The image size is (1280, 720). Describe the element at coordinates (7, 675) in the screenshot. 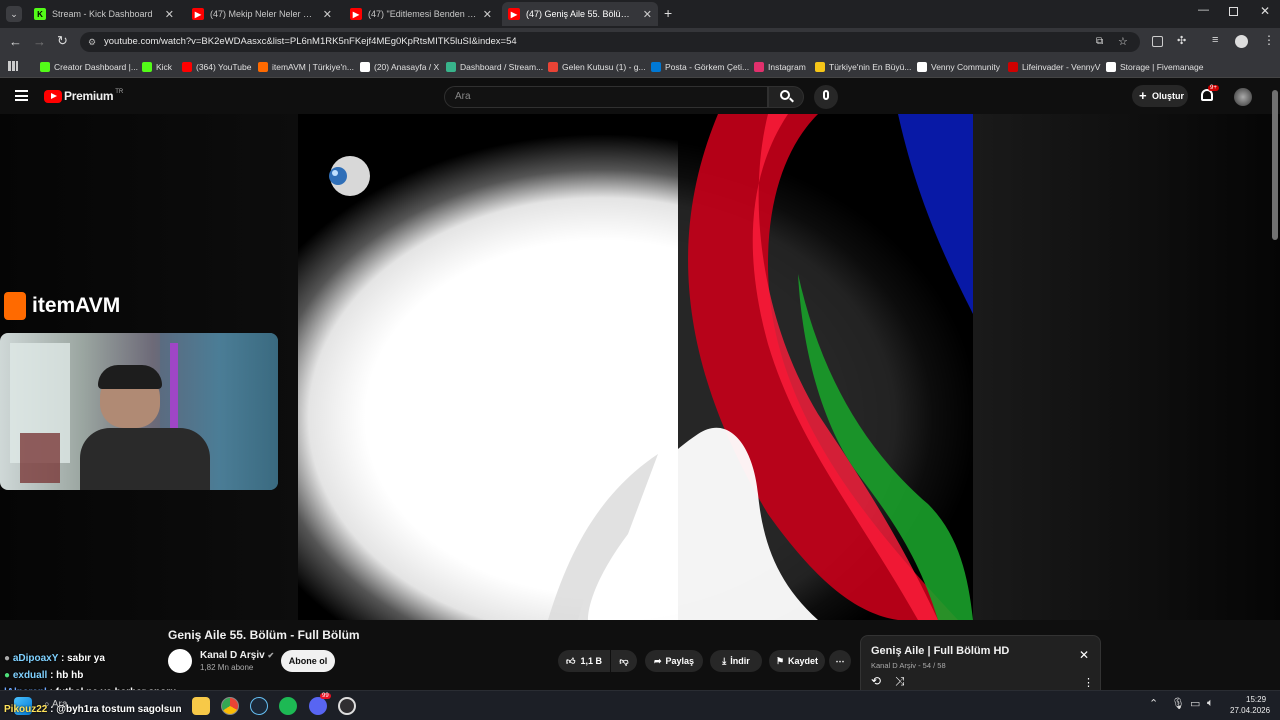

I see `badge-icon: ●` at that location.